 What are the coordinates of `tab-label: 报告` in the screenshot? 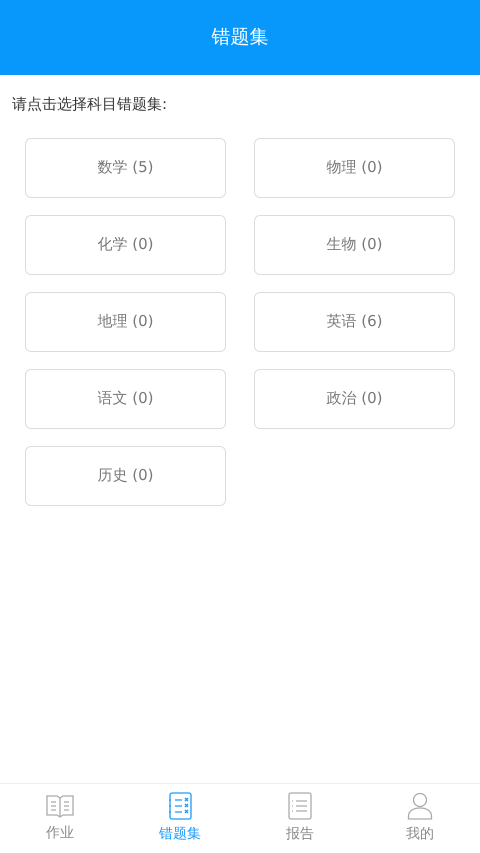 It's located at (300, 834).